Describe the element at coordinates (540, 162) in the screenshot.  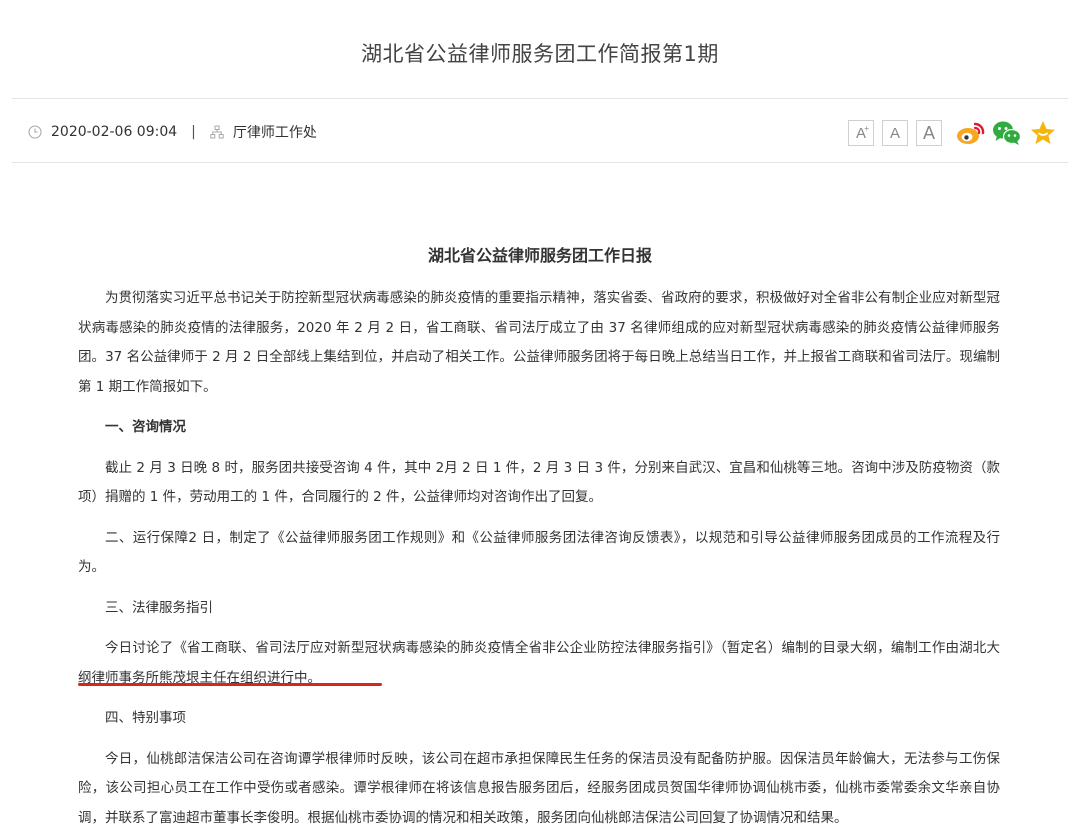
I see `meta-divider` at that location.